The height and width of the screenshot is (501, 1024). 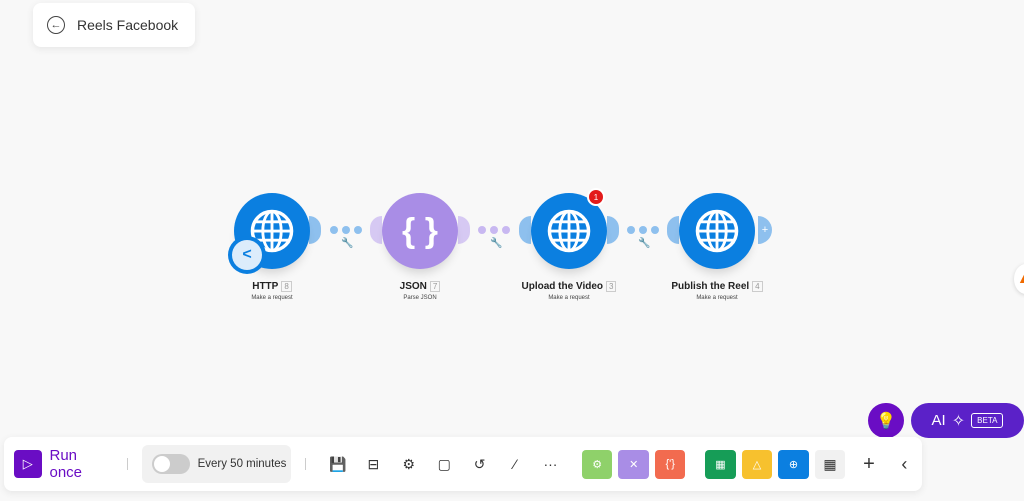 I want to click on sparkles-icon: ✧, so click(x=958, y=421).